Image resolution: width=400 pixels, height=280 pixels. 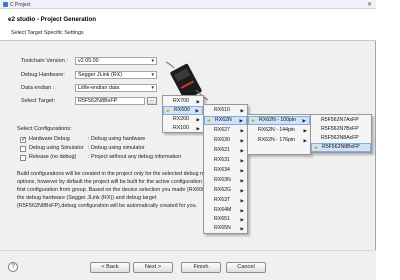 I want to click on menu-item-rx610: RX610 ▶, so click(x=225, y=110).